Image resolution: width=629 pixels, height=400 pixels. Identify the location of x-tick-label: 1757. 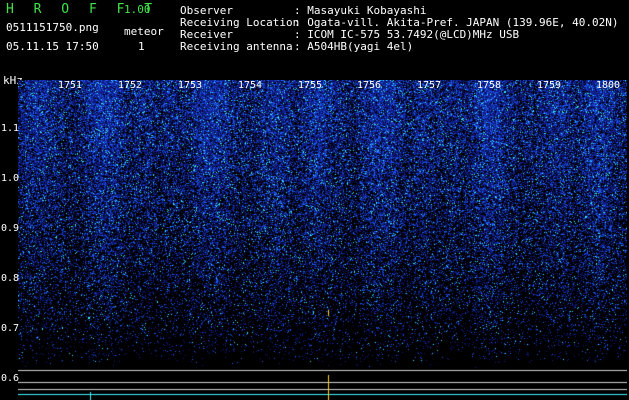
(429, 85).